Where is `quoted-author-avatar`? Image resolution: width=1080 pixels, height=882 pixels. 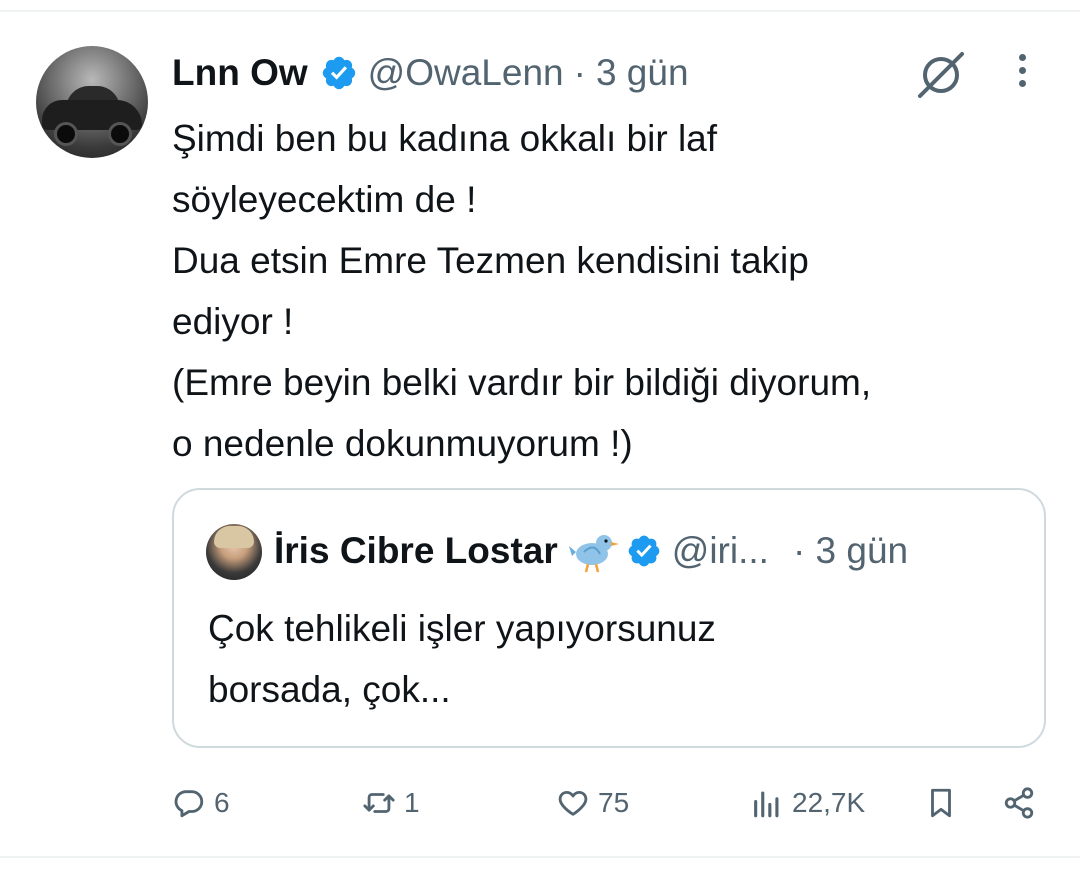 quoted-author-avatar is located at coordinates (234, 552).